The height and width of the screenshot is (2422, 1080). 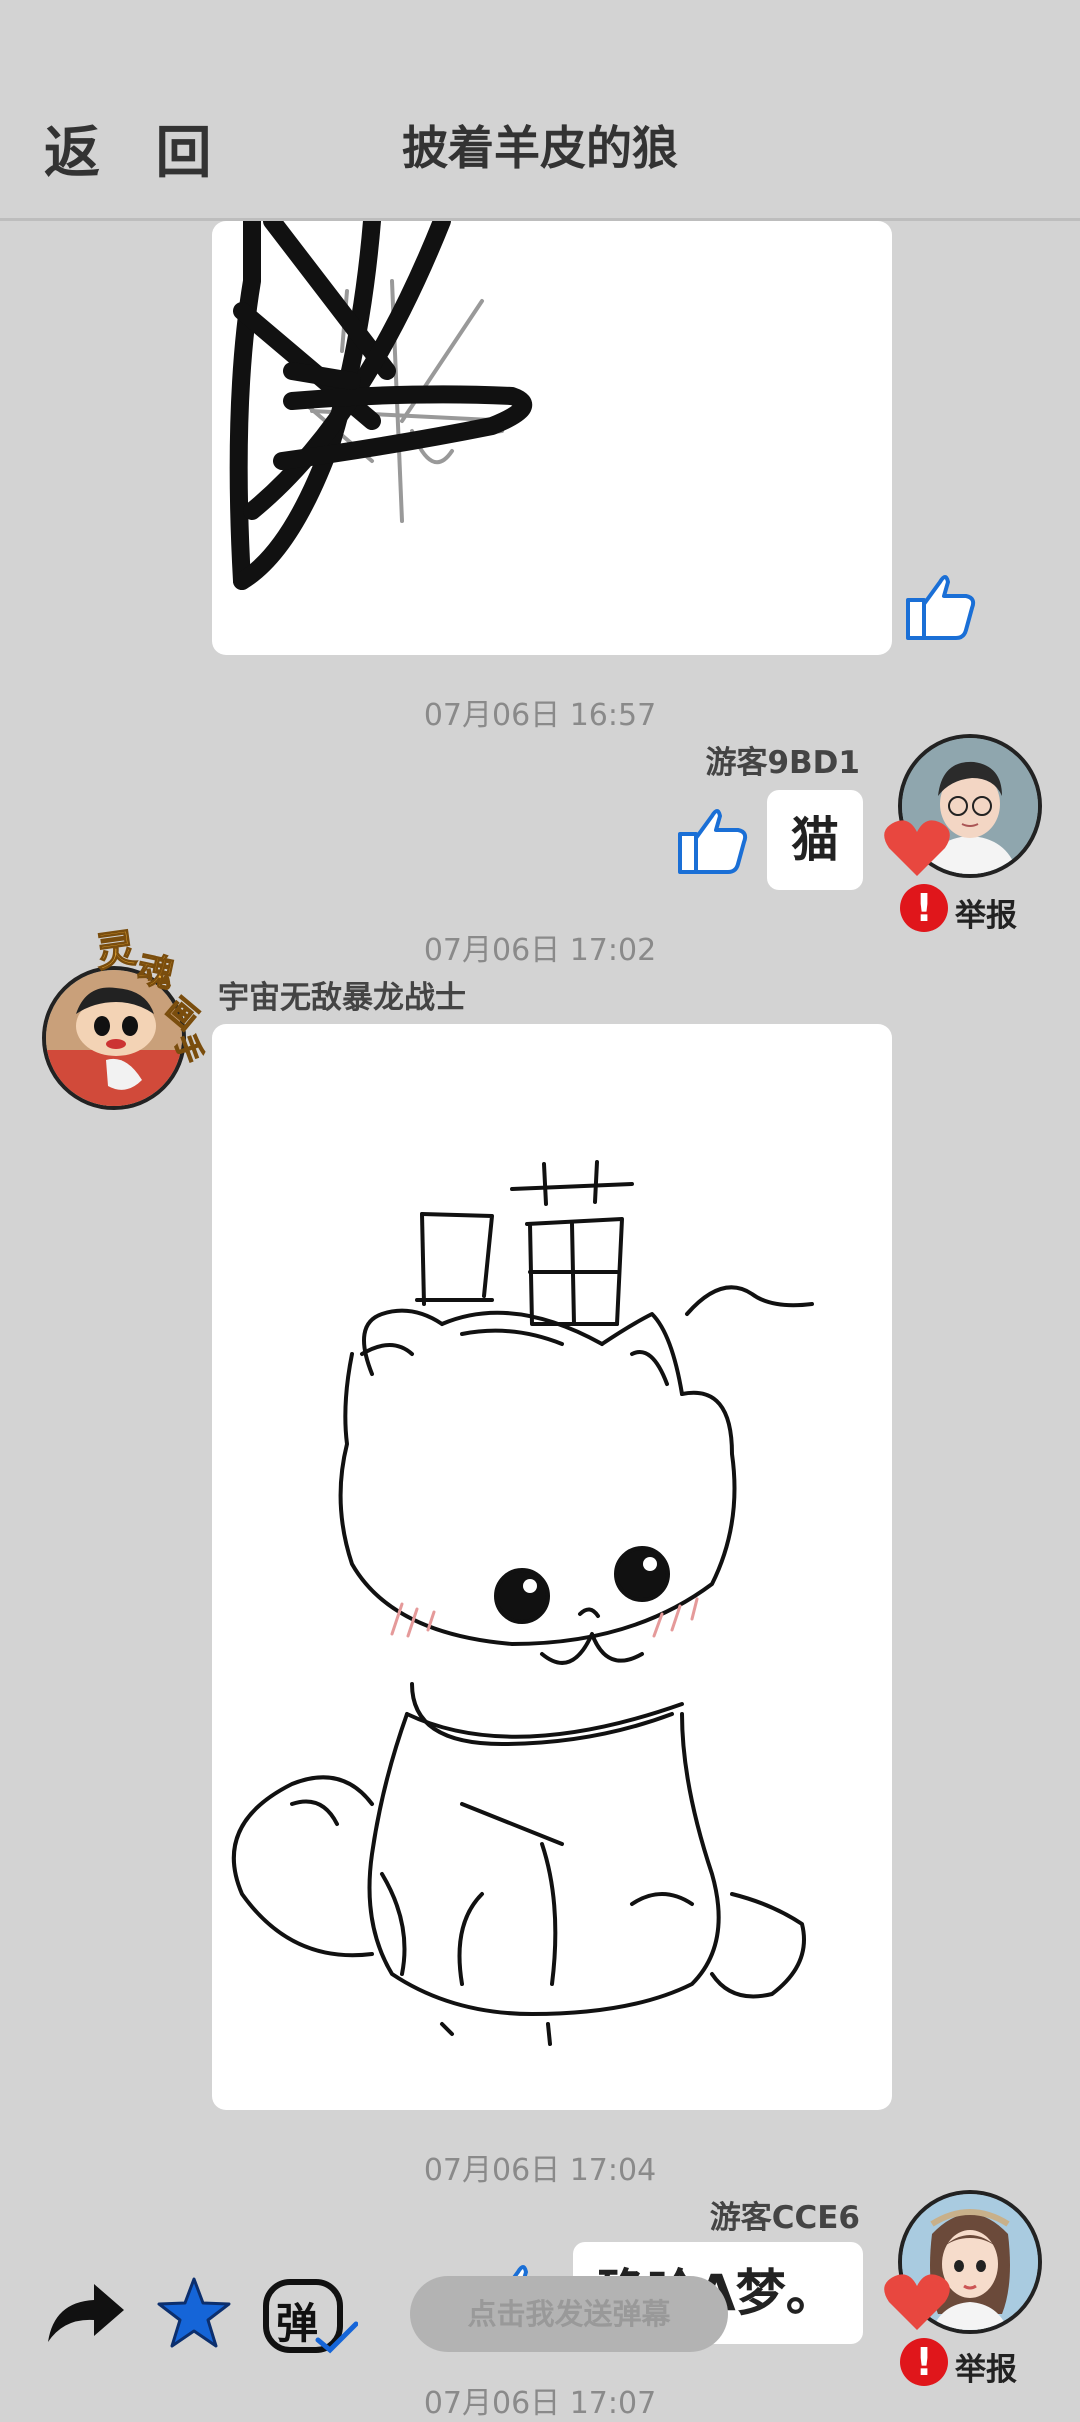 What do you see at coordinates (540, 148) in the screenshot?
I see `page-title: 披着羊皮的狼` at bounding box center [540, 148].